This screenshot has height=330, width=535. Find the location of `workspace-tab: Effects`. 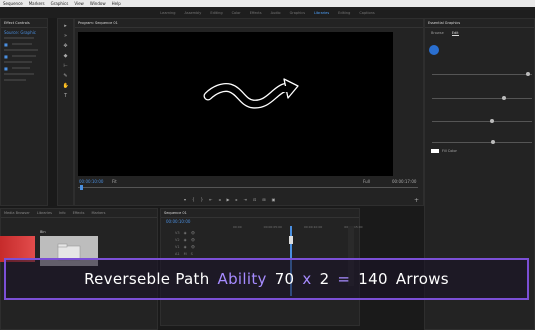

workspace-tab: Effects is located at coordinates (256, 13).